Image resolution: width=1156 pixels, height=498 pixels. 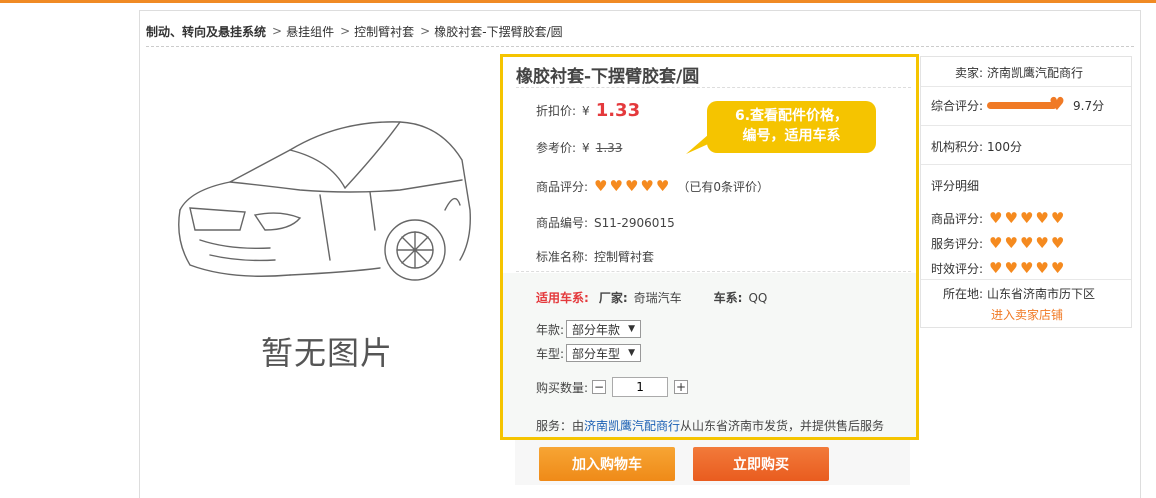 I want to click on buy-now-button: 立即购买, so click(x=761, y=464).